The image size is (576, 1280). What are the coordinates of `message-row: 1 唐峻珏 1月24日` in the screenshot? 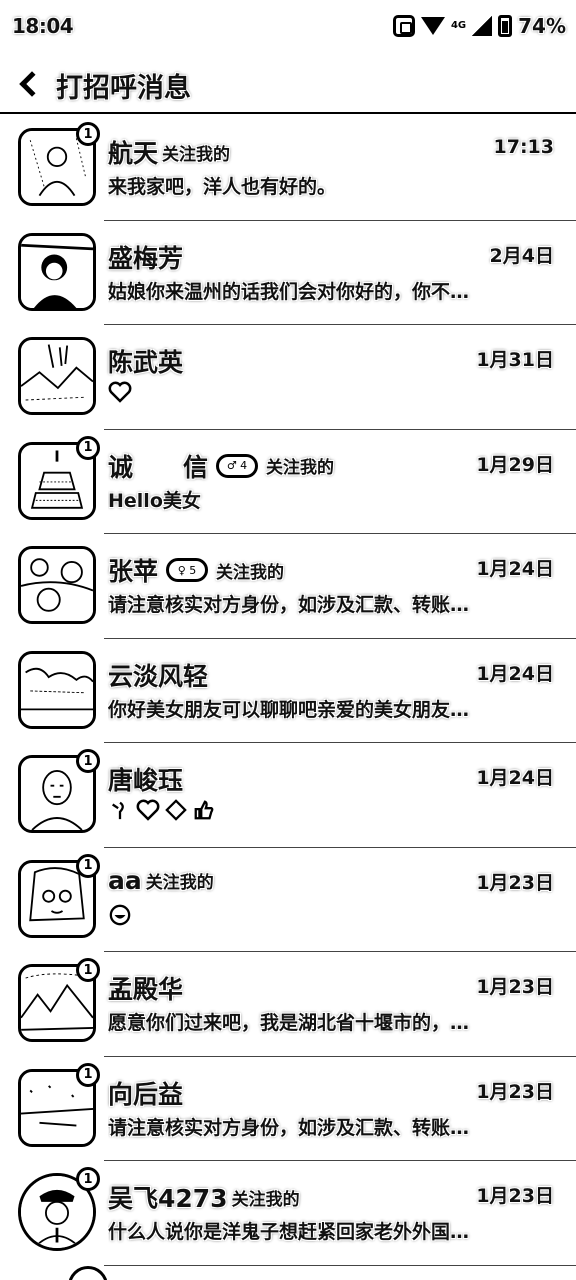 It's located at (288, 795).